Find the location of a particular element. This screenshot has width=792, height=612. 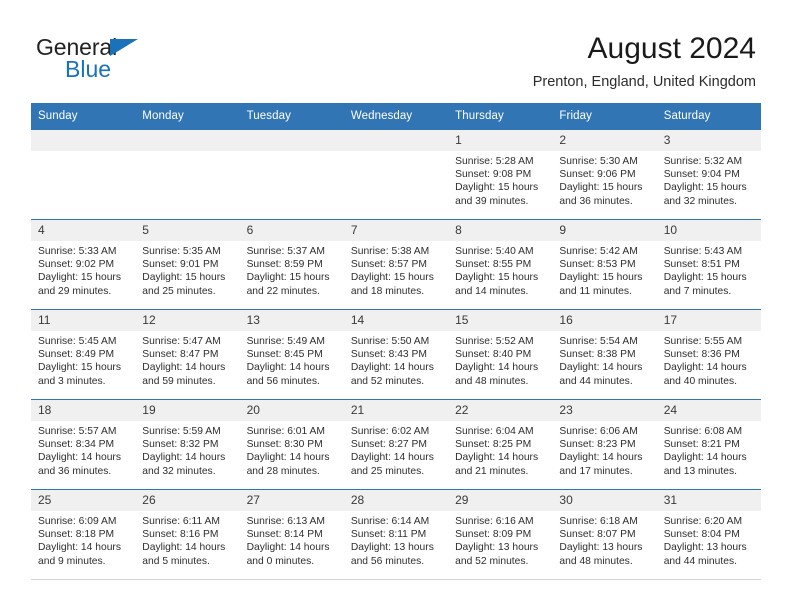

day-number: 24 is located at coordinates (708, 410).